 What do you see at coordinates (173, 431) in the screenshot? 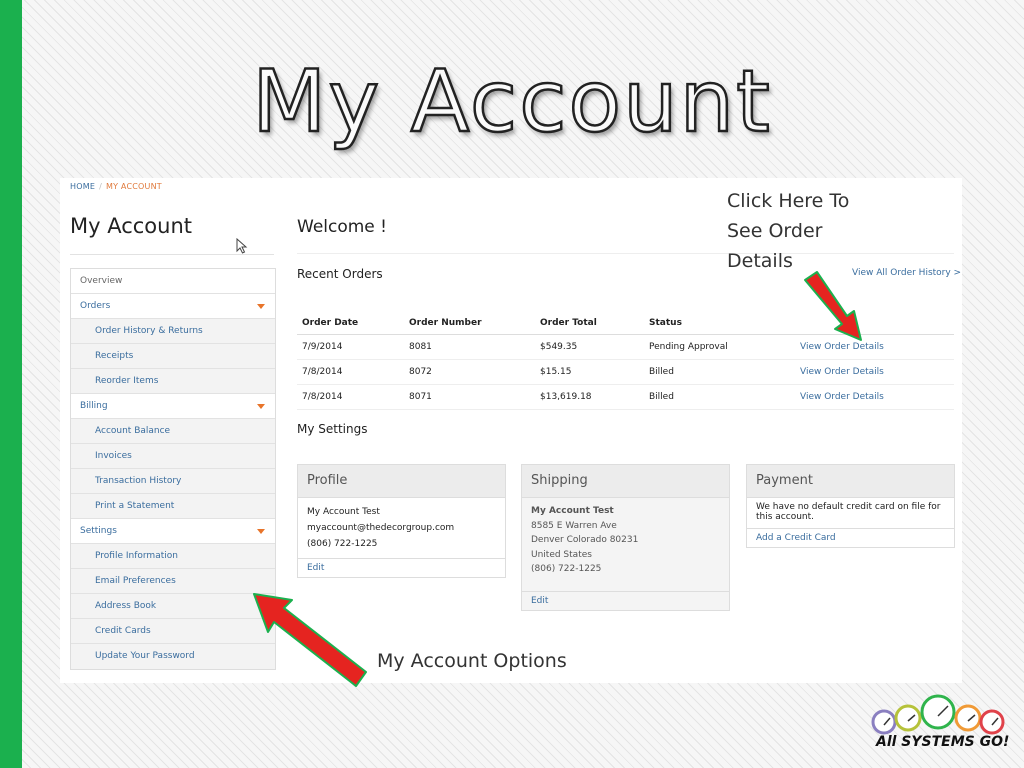
I see `sidebar-item-account-balance: Account Balance` at bounding box center [173, 431].